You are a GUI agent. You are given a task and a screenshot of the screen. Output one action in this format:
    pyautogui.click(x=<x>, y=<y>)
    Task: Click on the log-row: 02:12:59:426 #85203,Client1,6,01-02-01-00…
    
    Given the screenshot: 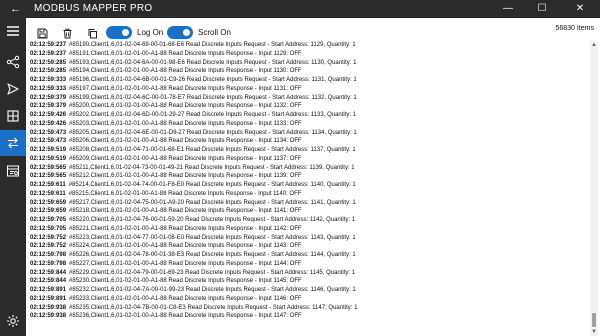 What is the action you would take?
    pyautogui.click(x=307, y=124)
    